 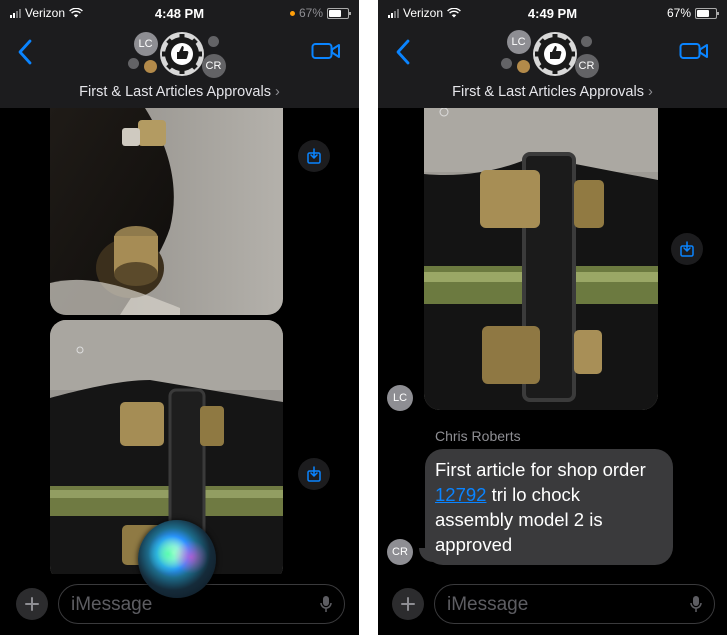 I want to click on shop-order-link: 12792, so click(x=460, y=494).